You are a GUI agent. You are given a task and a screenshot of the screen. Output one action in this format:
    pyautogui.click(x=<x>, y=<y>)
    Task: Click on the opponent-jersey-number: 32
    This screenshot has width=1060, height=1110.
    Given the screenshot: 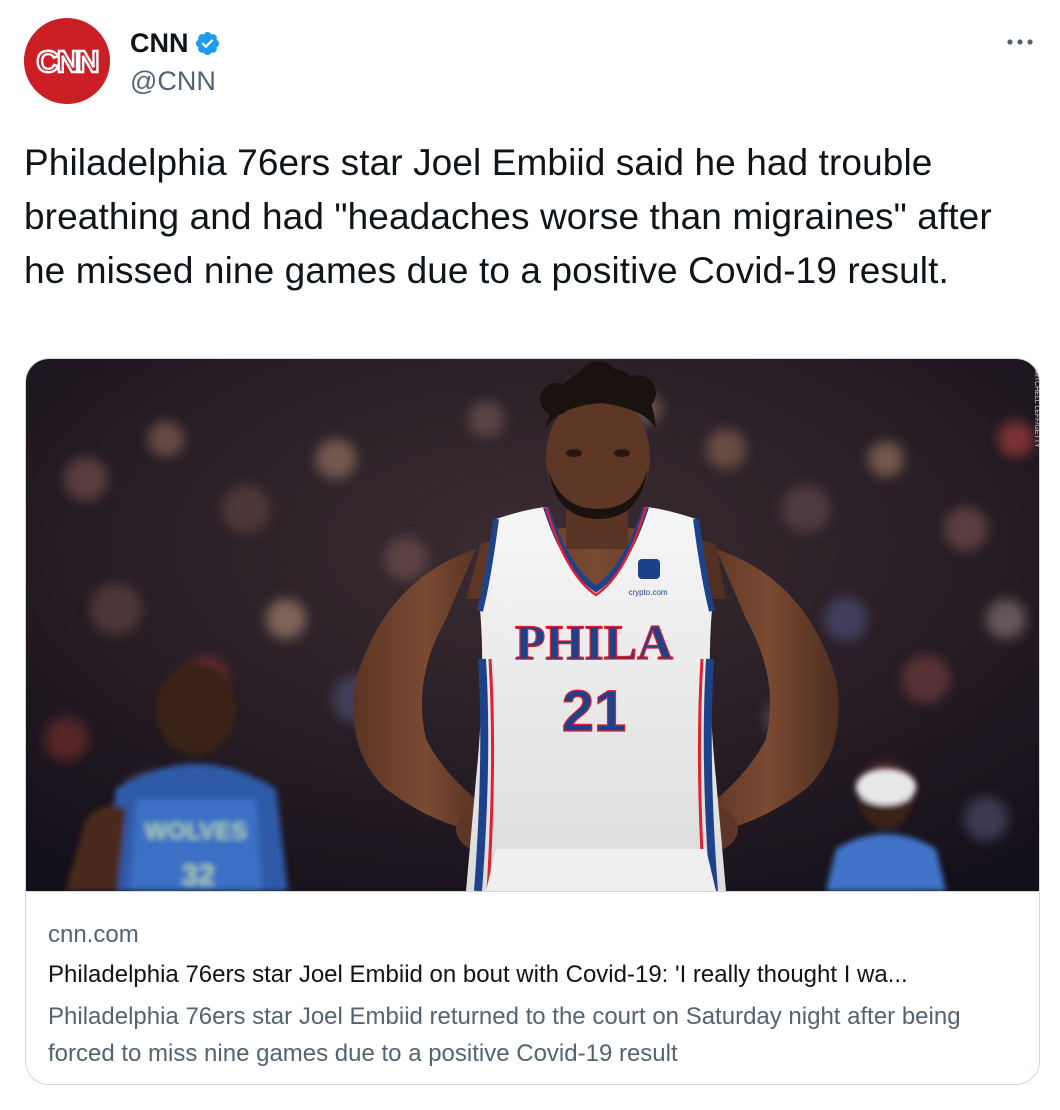 What is the action you would take?
    pyautogui.click(x=197, y=875)
    